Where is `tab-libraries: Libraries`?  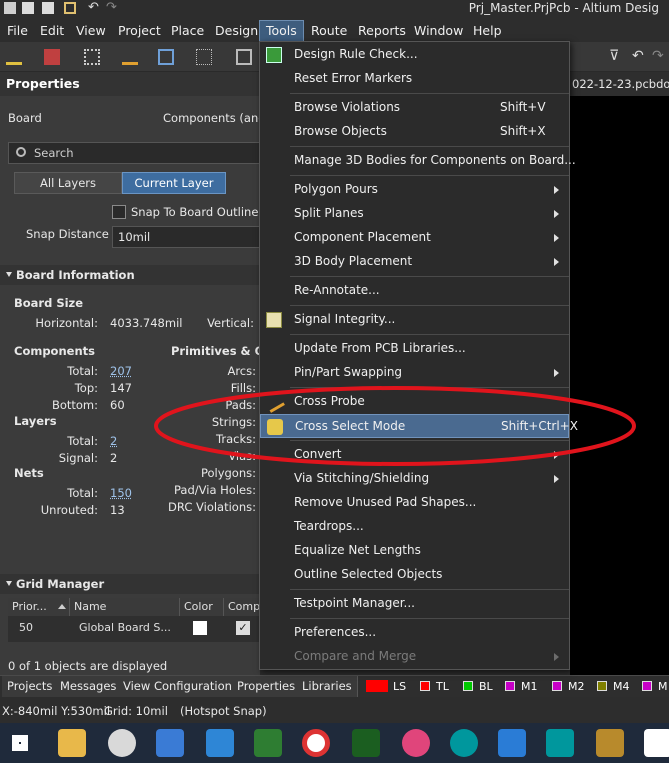 tab-libraries: Libraries is located at coordinates (327, 687).